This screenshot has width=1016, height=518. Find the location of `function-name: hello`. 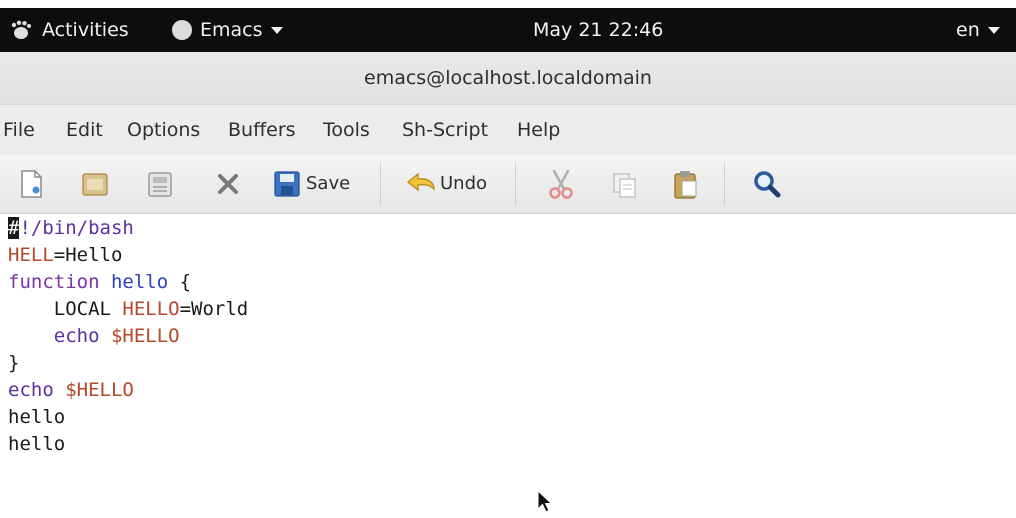

function-name: hello is located at coordinates (139, 282).